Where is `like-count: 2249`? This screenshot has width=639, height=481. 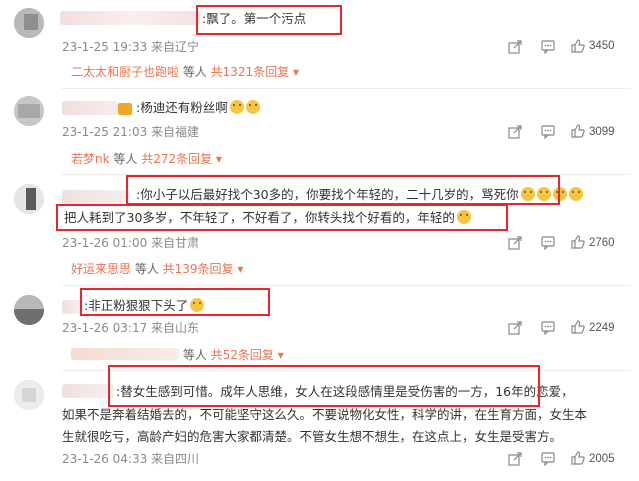
like-count: 2249 is located at coordinates (602, 328).